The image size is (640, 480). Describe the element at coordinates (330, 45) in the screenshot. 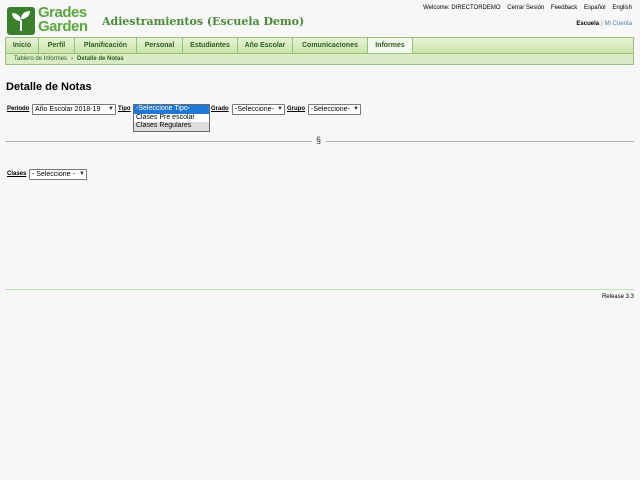

I see `tab-comunicaciones: Comunicaciones` at that location.